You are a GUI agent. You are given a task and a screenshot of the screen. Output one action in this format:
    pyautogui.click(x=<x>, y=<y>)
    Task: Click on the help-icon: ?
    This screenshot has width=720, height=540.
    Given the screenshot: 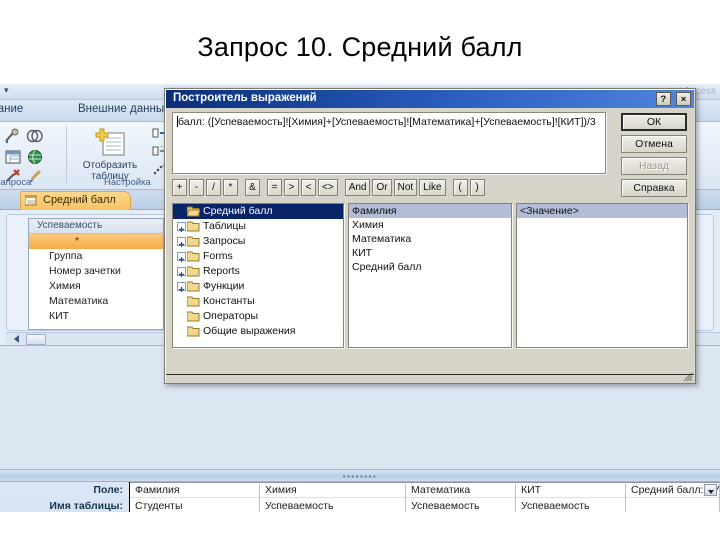 What is the action you would take?
    pyautogui.click(x=663, y=99)
    